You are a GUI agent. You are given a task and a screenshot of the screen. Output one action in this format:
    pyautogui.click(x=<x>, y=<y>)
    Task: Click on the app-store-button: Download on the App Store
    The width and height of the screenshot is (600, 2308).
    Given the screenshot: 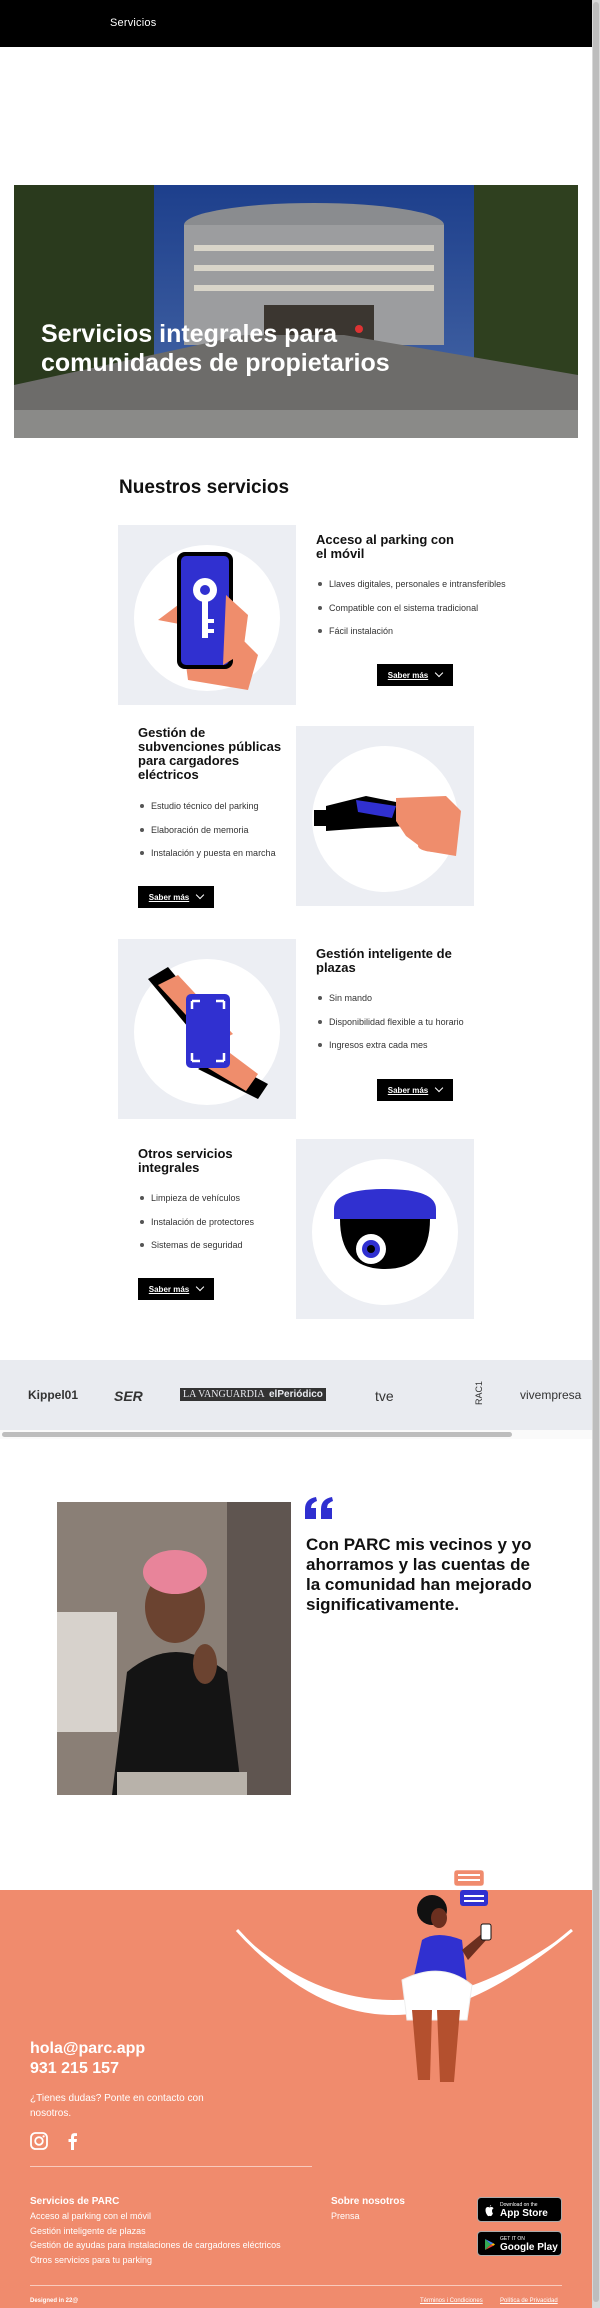 What is the action you would take?
    pyautogui.click(x=519, y=2209)
    